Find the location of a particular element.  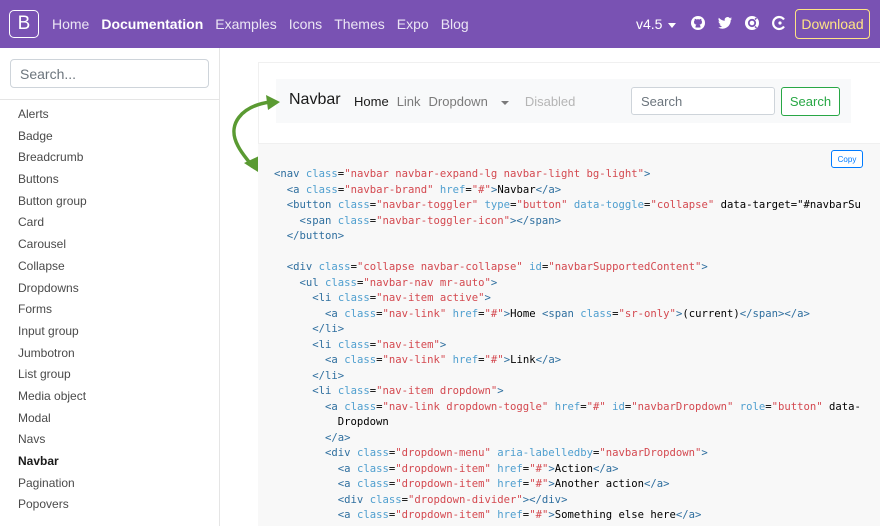

sidebar-item-card: Card is located at coordinates (52, 223).